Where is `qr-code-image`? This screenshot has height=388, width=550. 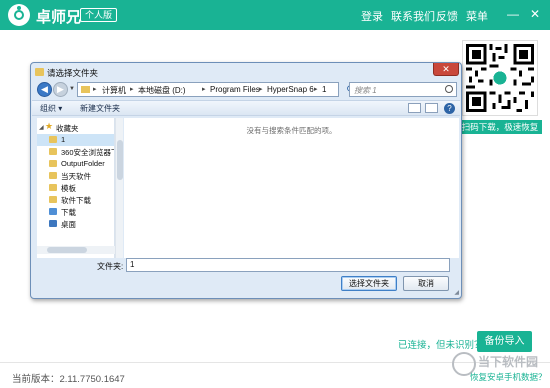
qr-code-image is located at coordinates (500, 78).